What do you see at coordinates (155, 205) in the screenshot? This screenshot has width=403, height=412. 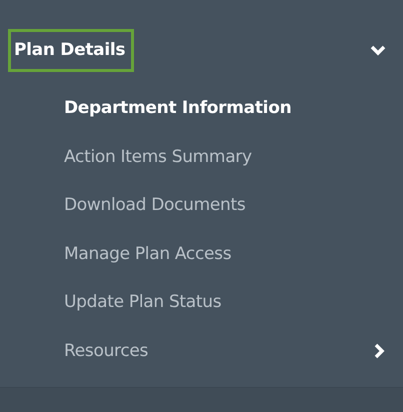 I see `menu-item: Download Documents` at bounding box center [155, 205].